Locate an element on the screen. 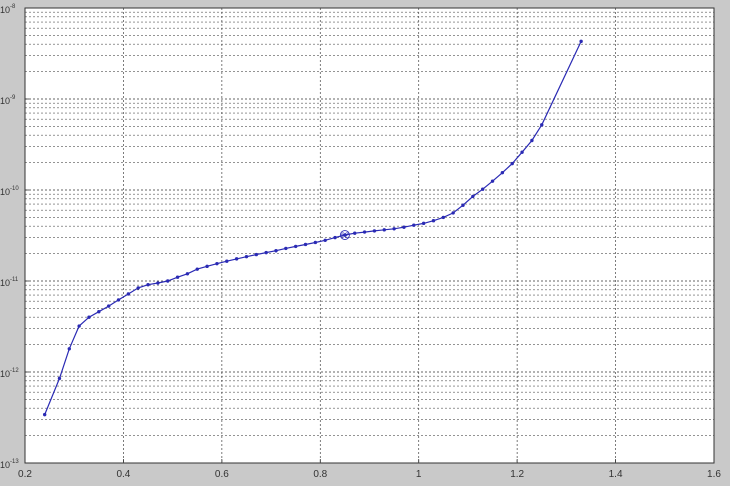 The width and height of the screenshot is (730, 486). x-tick-label: 0.2 is located at coordinates (25, 474).